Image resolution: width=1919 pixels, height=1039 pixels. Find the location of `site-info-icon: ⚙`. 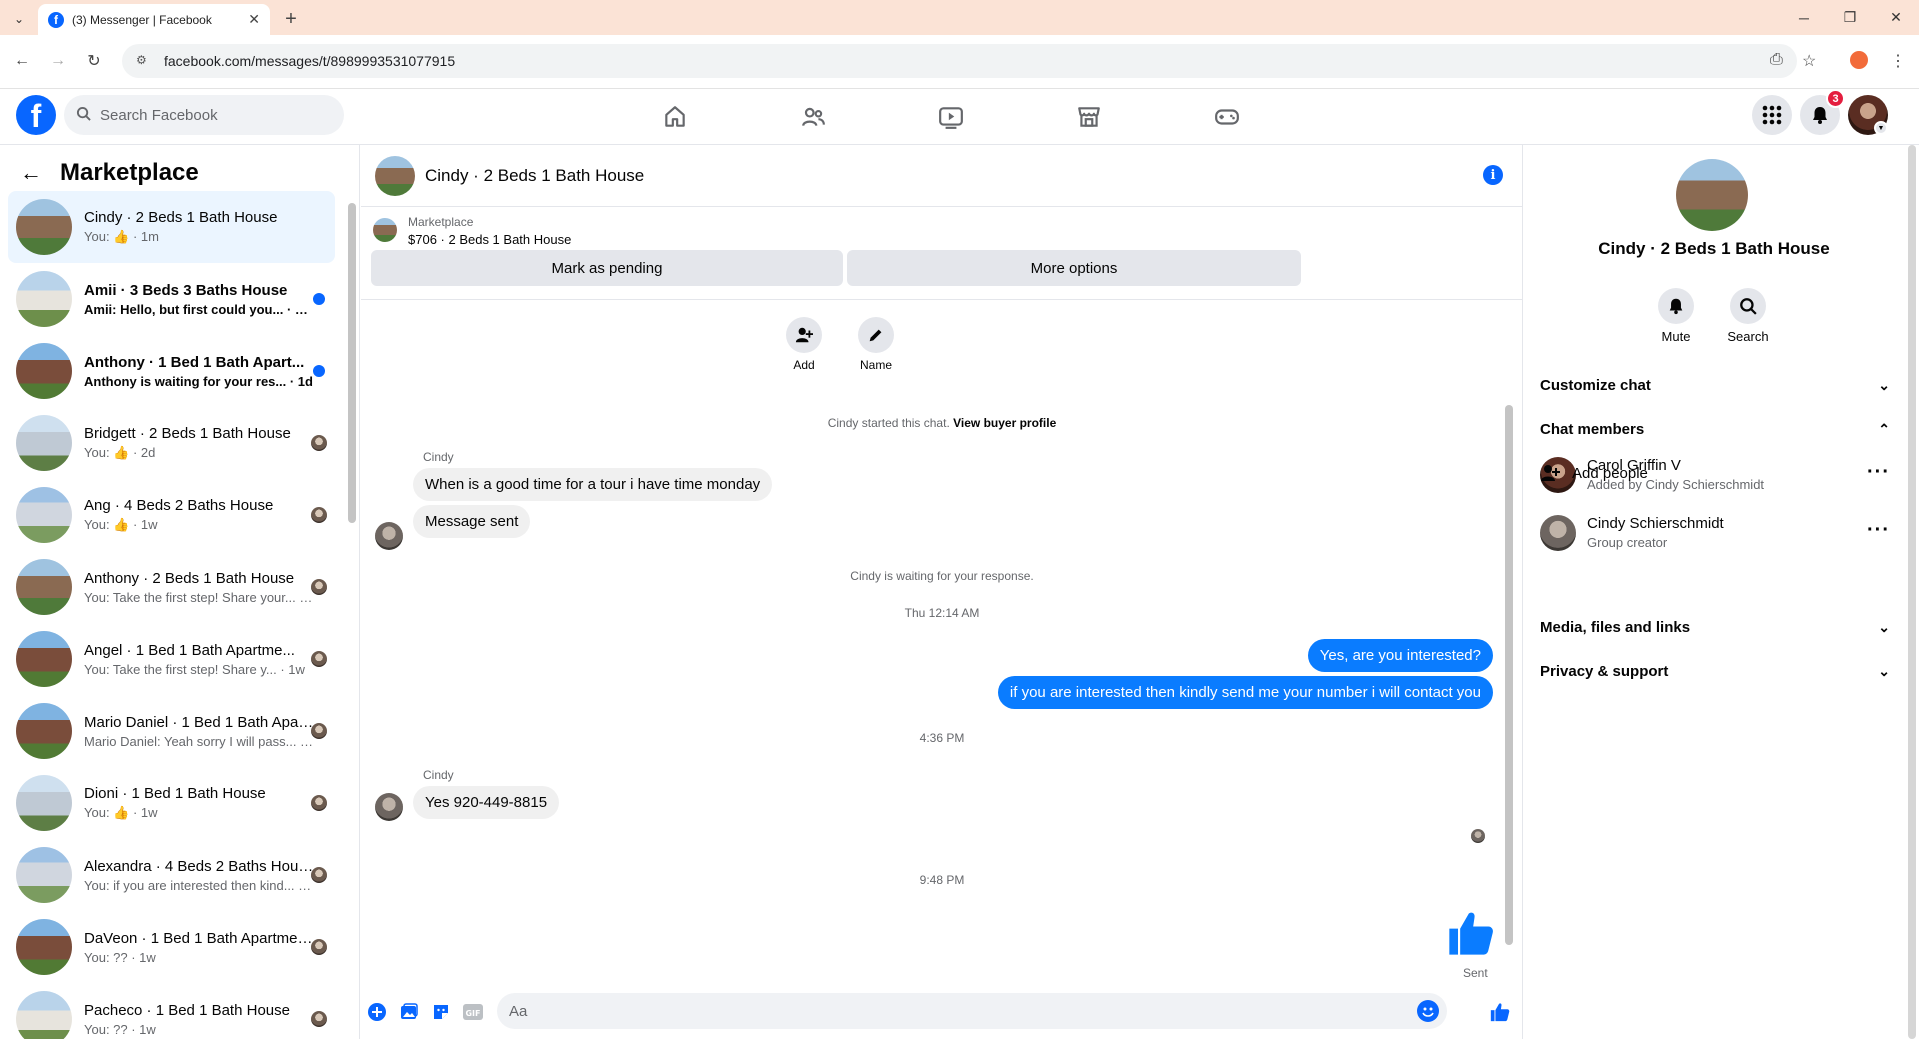

site-info-icon: ⚙ is located at coordinates (144, 61).